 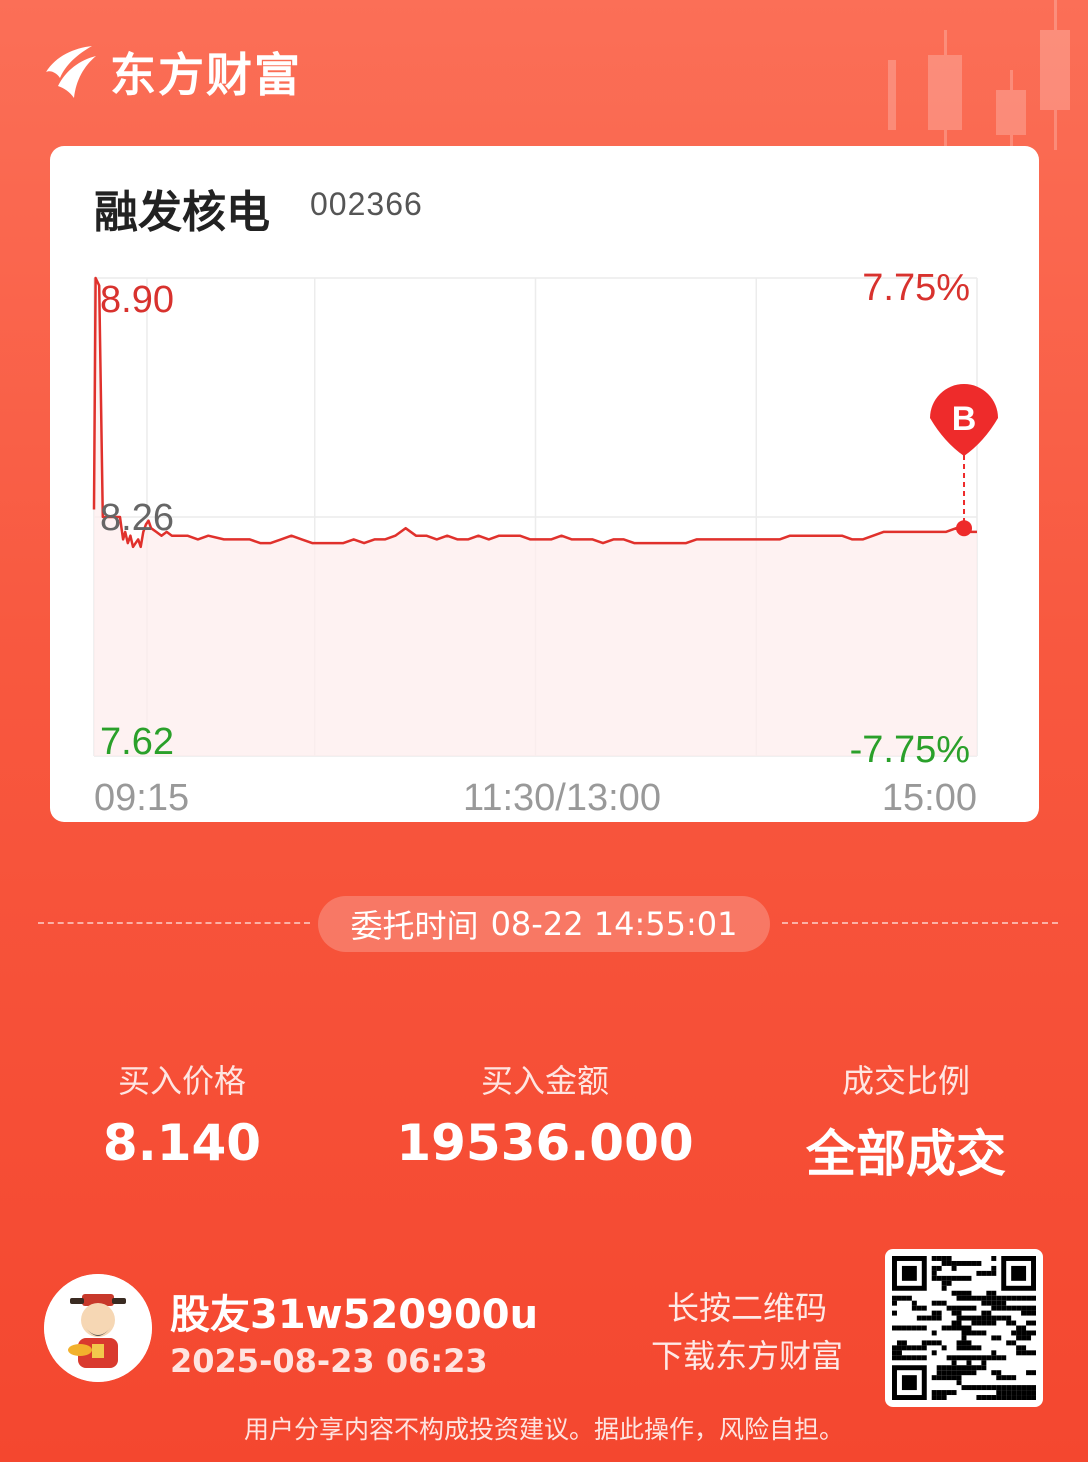 What do you see at coordinates (329, 1361) in the screenshot?
I see `share-timestamp: 2025-08-23 06:23` at bounding box center [329, 1361].